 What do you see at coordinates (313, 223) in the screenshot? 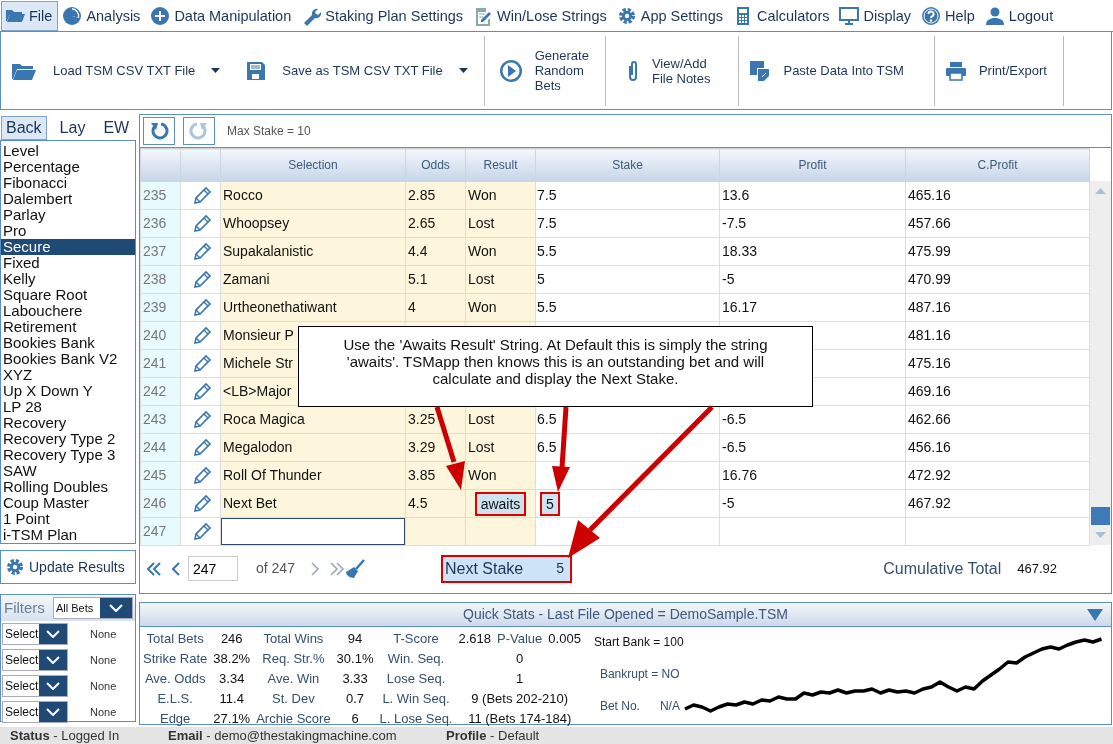
I see `table-cell: Whoopsey` at bounding box center [313, 223].